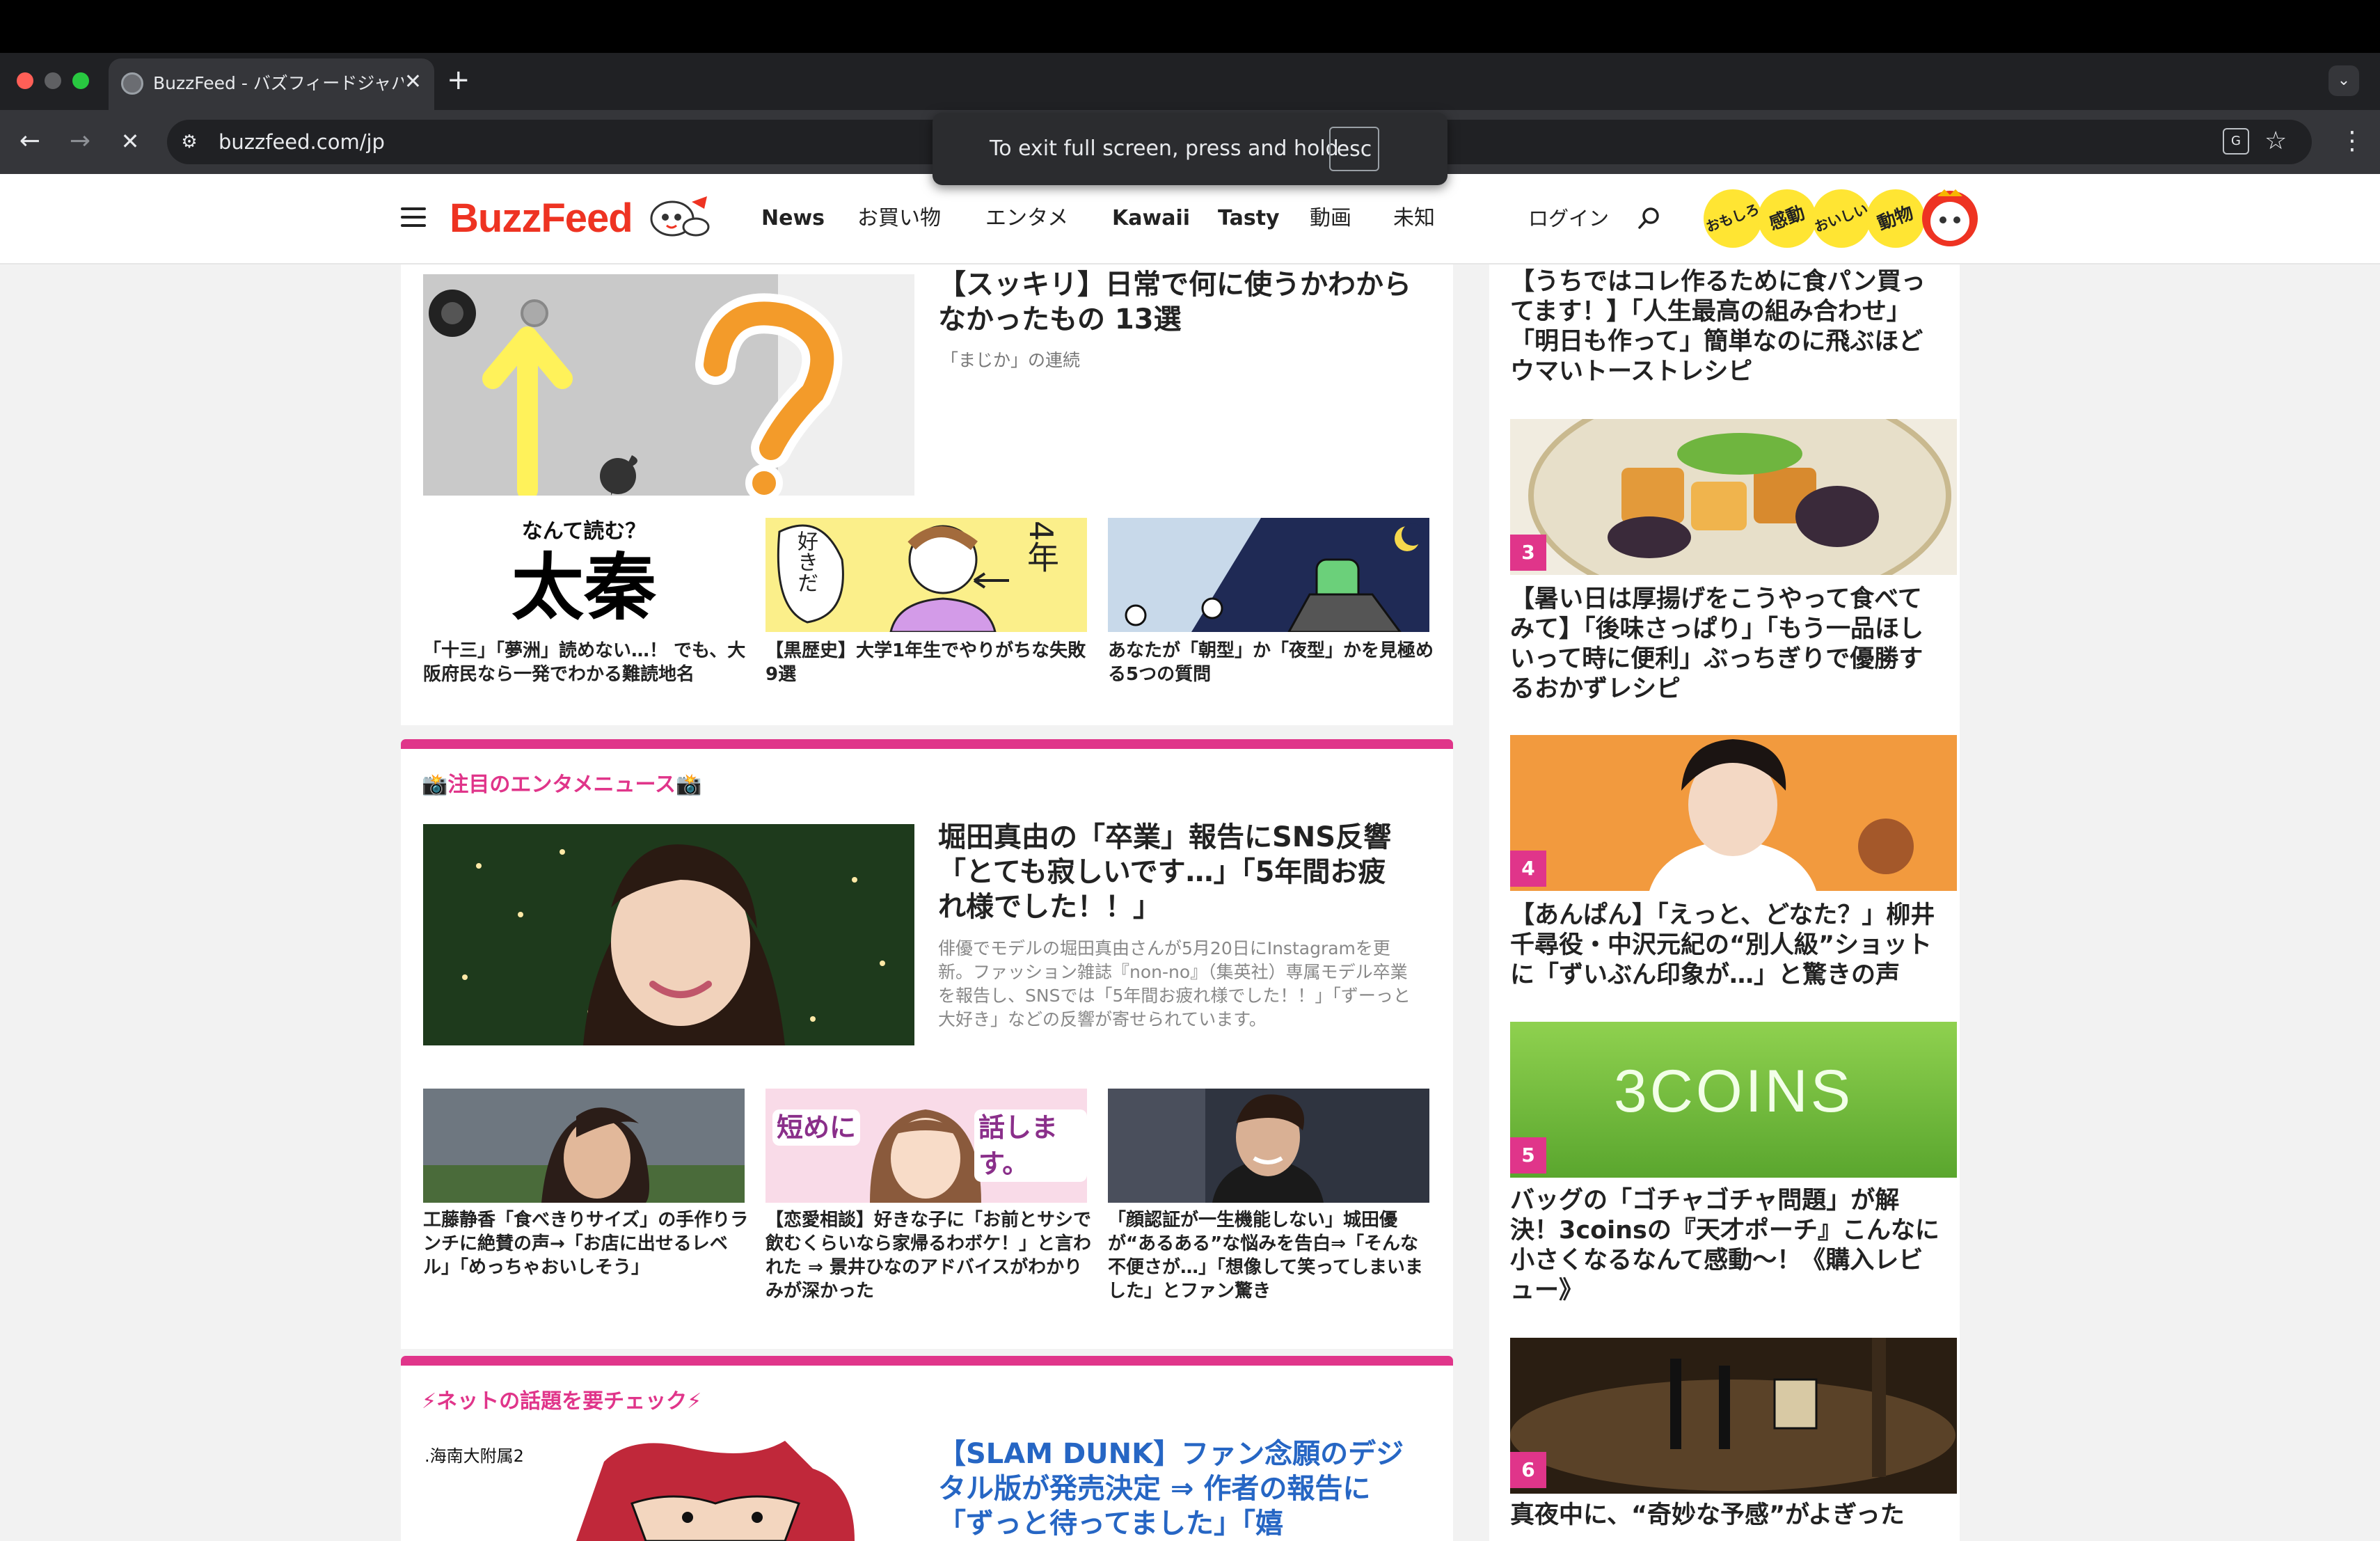 The width and height of the screenshot is (2380, 1541). I want to click on comic-speech: 好きだ, so click(805, 561).